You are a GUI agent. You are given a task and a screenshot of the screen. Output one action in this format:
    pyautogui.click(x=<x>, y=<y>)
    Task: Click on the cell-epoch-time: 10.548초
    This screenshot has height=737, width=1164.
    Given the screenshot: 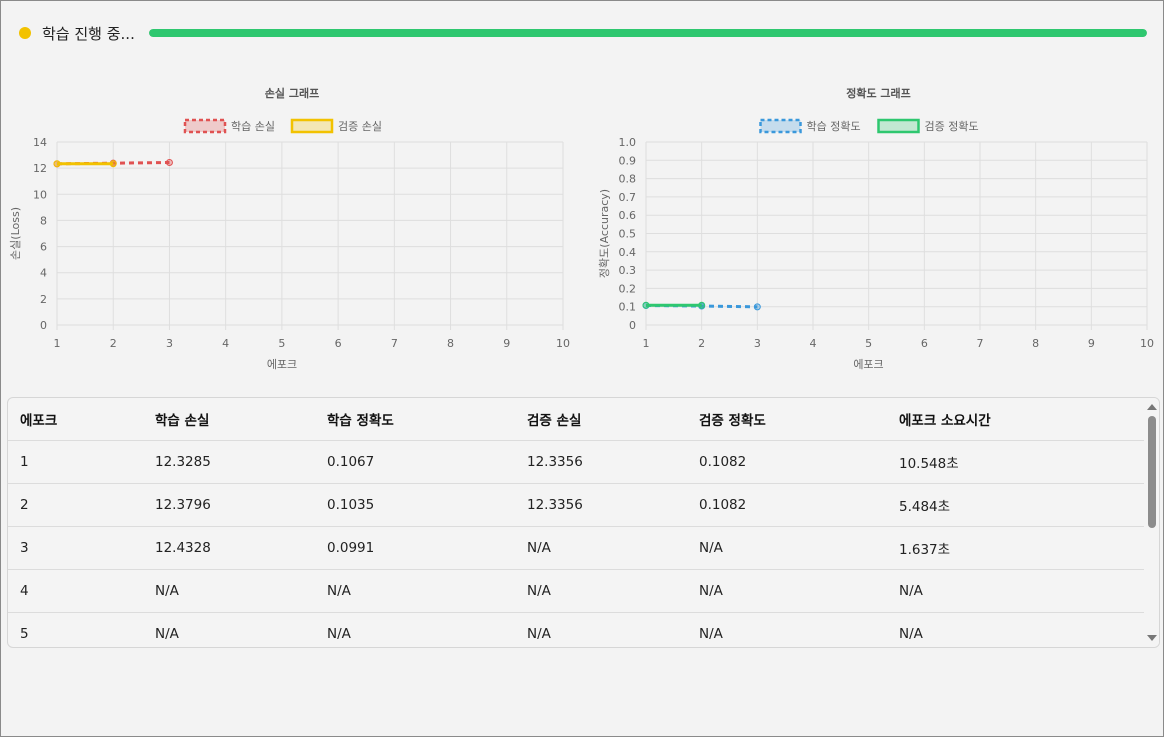 What is the action you would take?
    pyautogui.click(x=1015, y=462)
    